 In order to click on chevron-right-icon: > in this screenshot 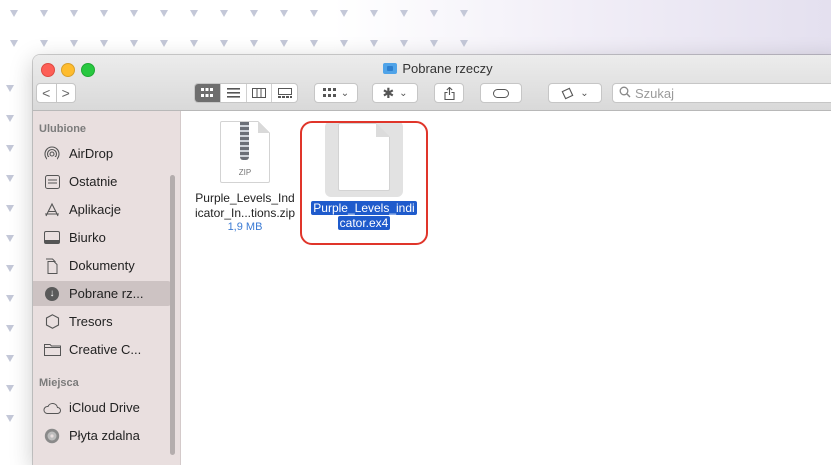, I will do `click(65, 93)`.